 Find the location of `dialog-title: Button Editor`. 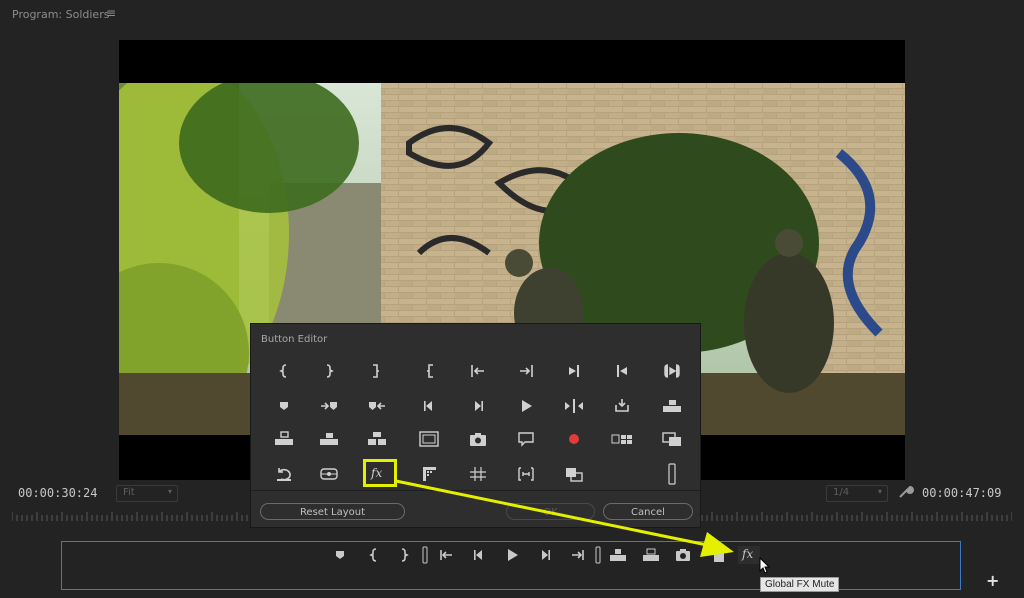

dialog-title: Button Editor is located at coordinates (294, 339).